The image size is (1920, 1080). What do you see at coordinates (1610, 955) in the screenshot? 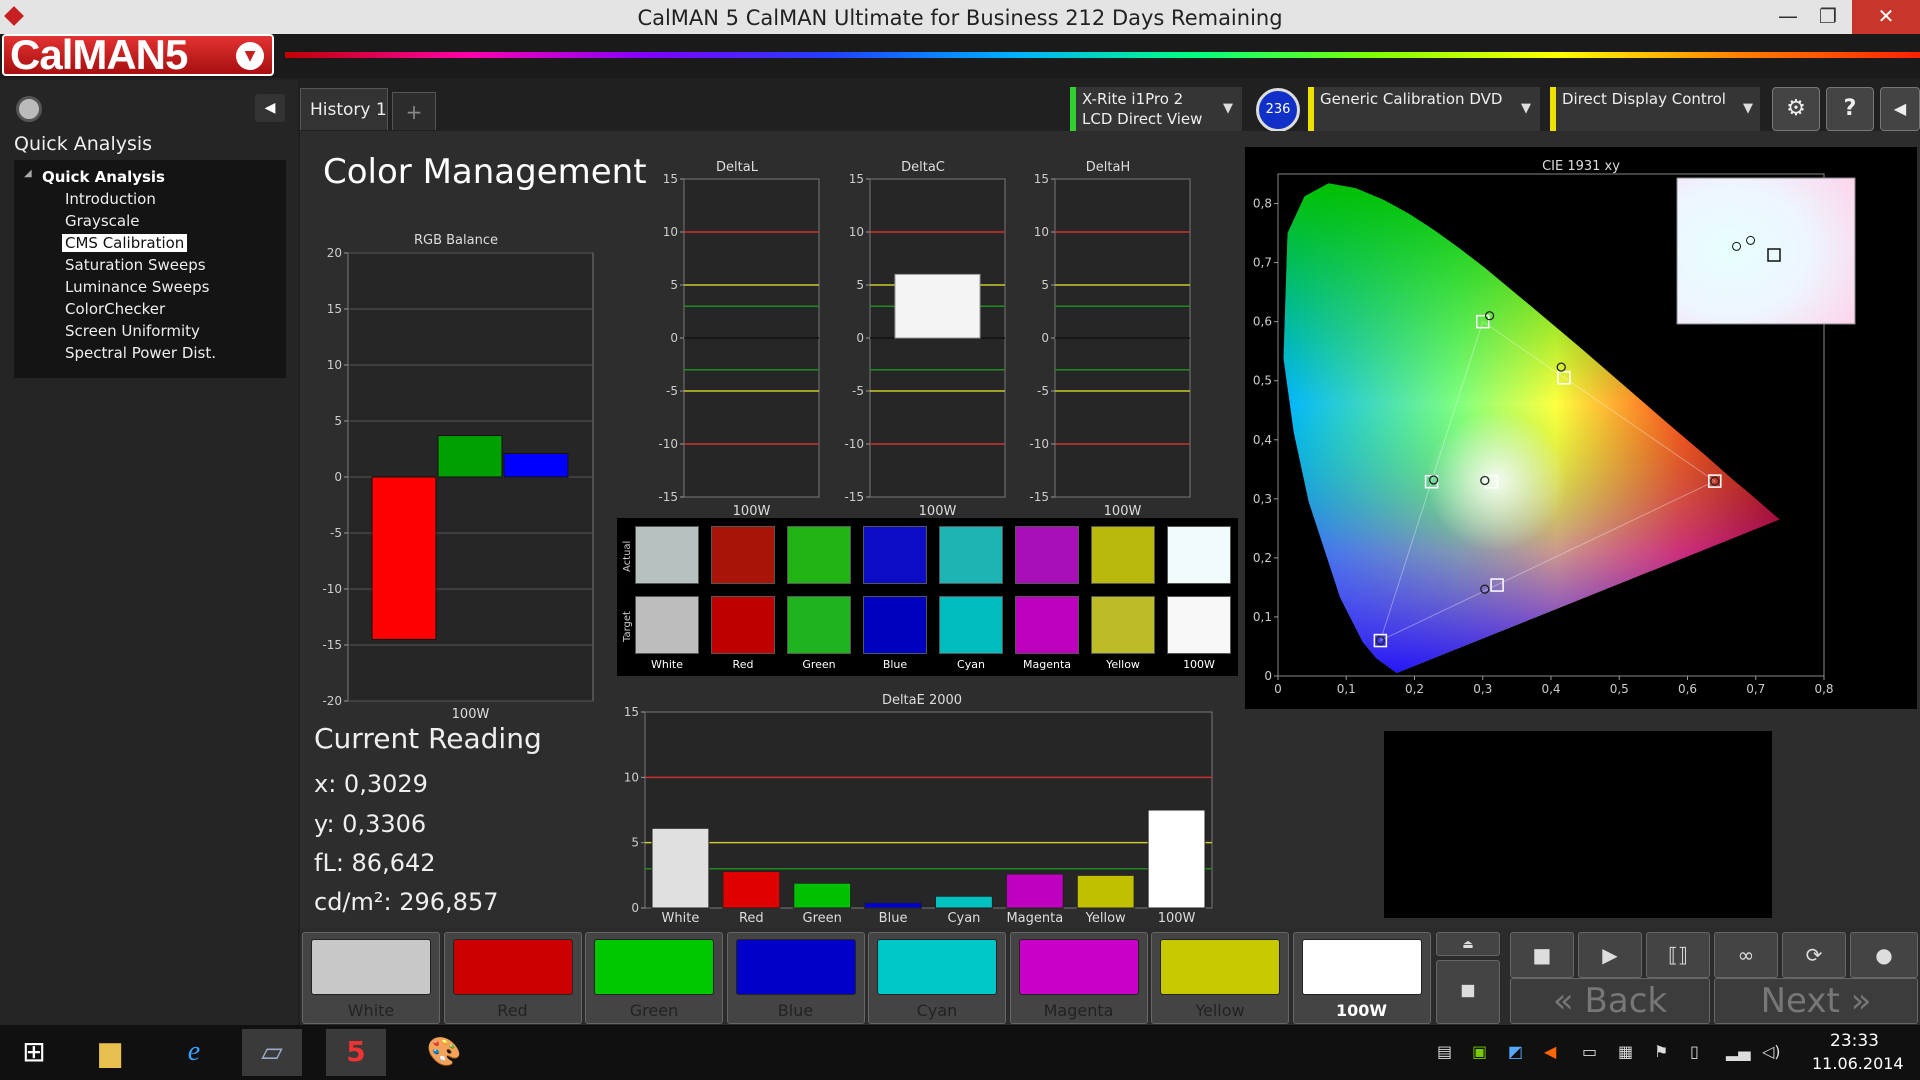
I see `play-icon: ▶` at bounding box center [1610, 955].